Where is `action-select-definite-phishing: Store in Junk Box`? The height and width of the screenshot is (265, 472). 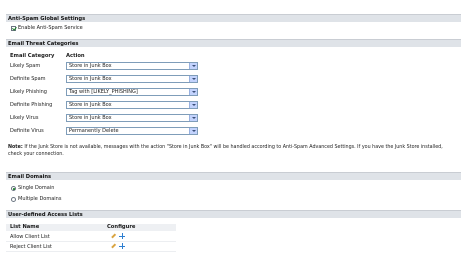 action-select-definite-phishing: Store in Junk Box is located at coordinates (132, 105).